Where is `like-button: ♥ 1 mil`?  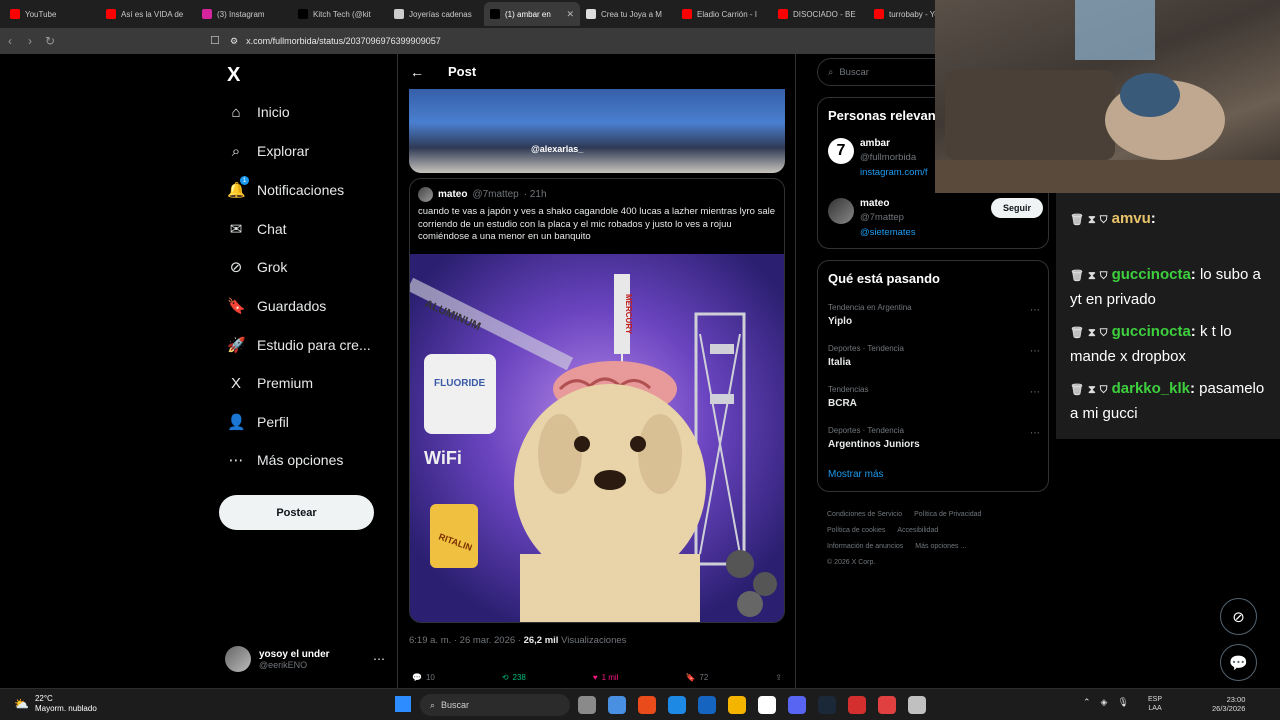 like-button: ♥ 1 mil is located at coordinates (606, 677).